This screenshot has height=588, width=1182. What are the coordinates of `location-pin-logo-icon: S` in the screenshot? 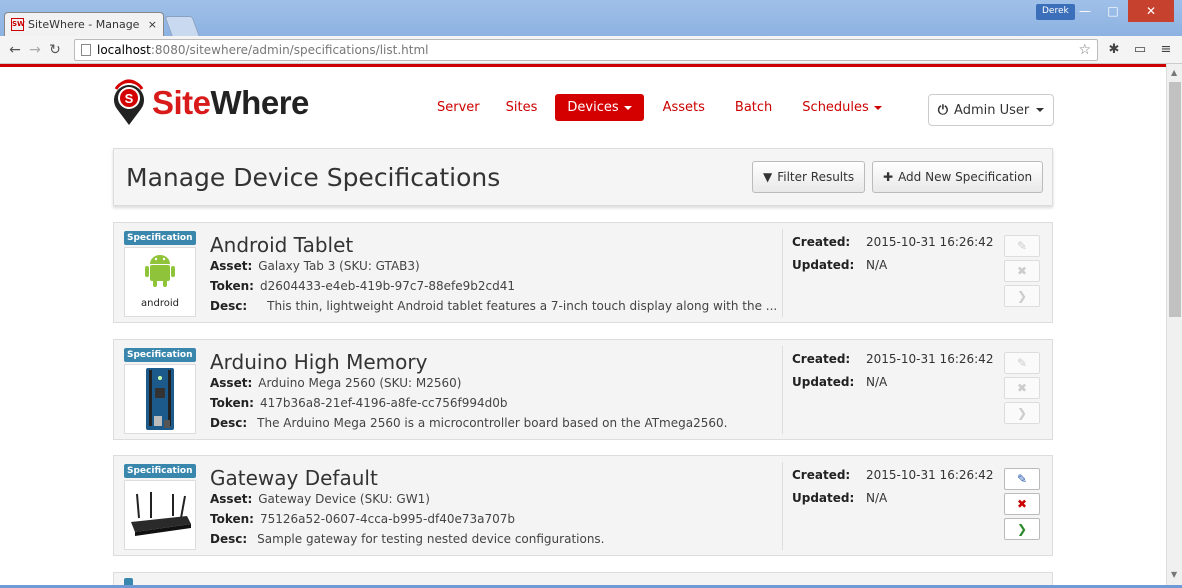 It's located at (129, 102).